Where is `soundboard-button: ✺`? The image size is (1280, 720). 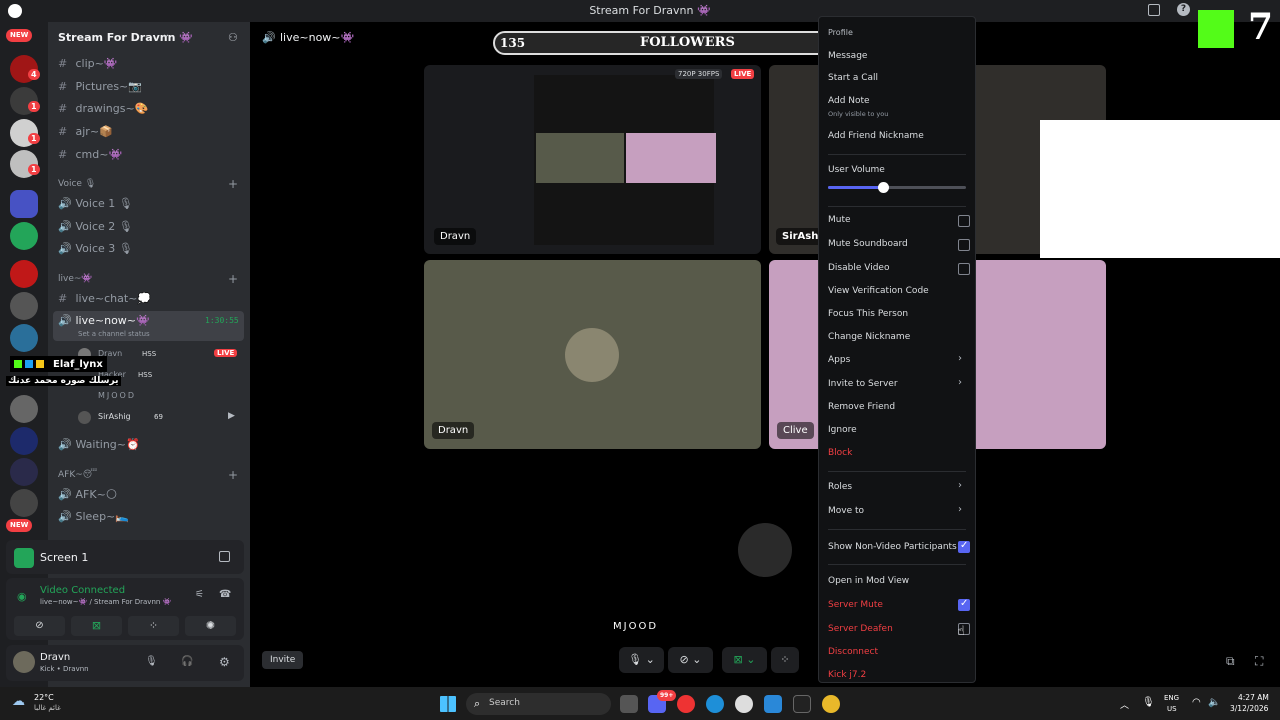
soundboard-button: ✺ is located at coordinates (210, 626).